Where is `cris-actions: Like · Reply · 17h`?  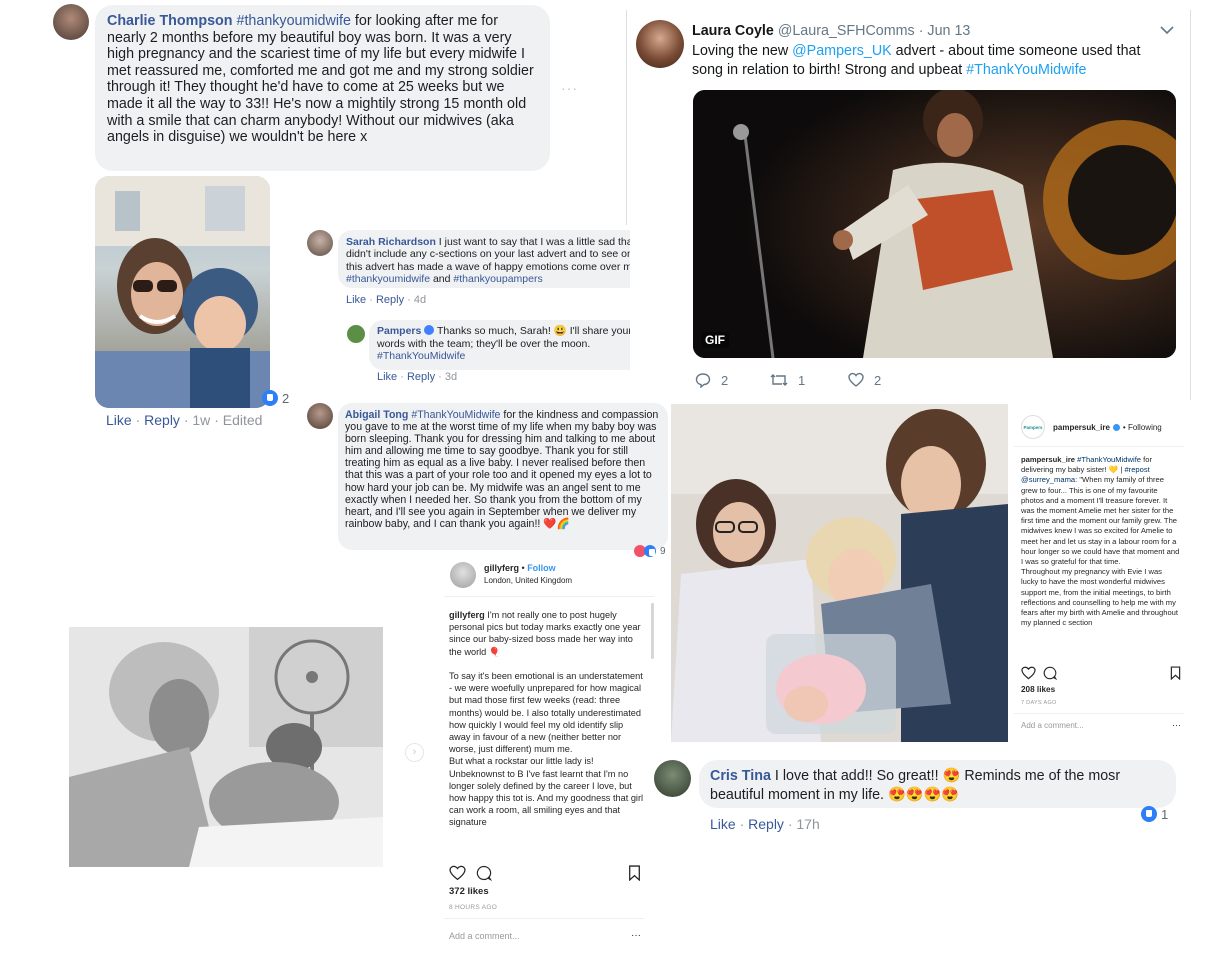
cris-actions: Like · Reply · 17h is located at coordinates (765, 824).